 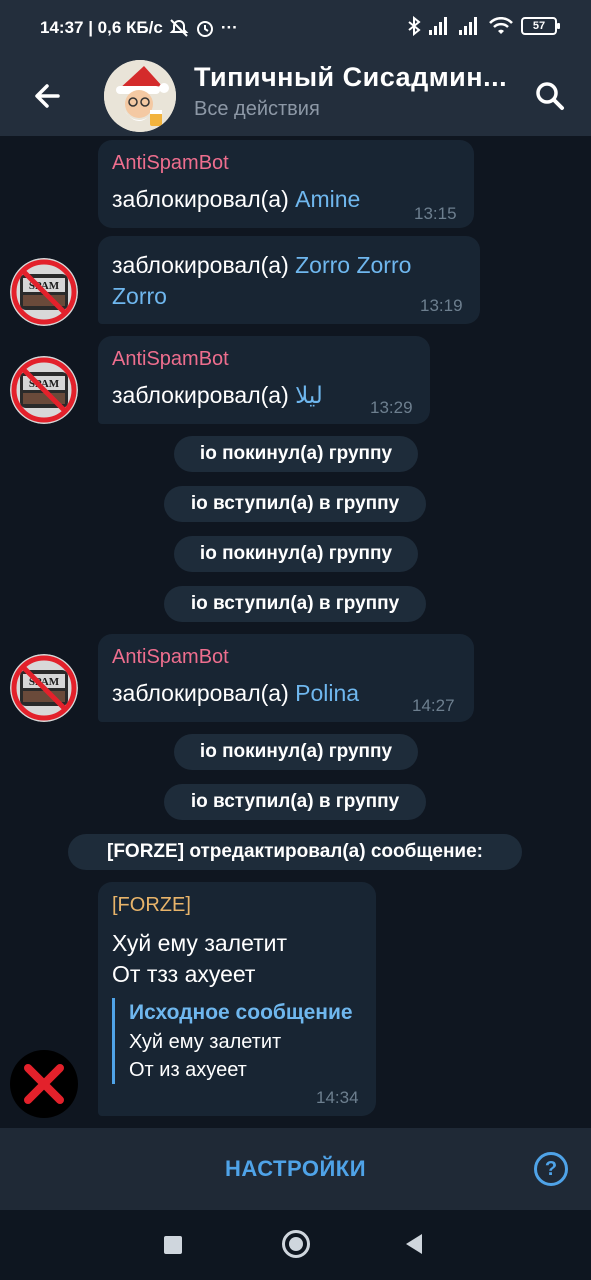 What do you see at coordinates (309, 395) in the screenshot?
I see `user-link: ليلا` at bounding box center [309, 395].